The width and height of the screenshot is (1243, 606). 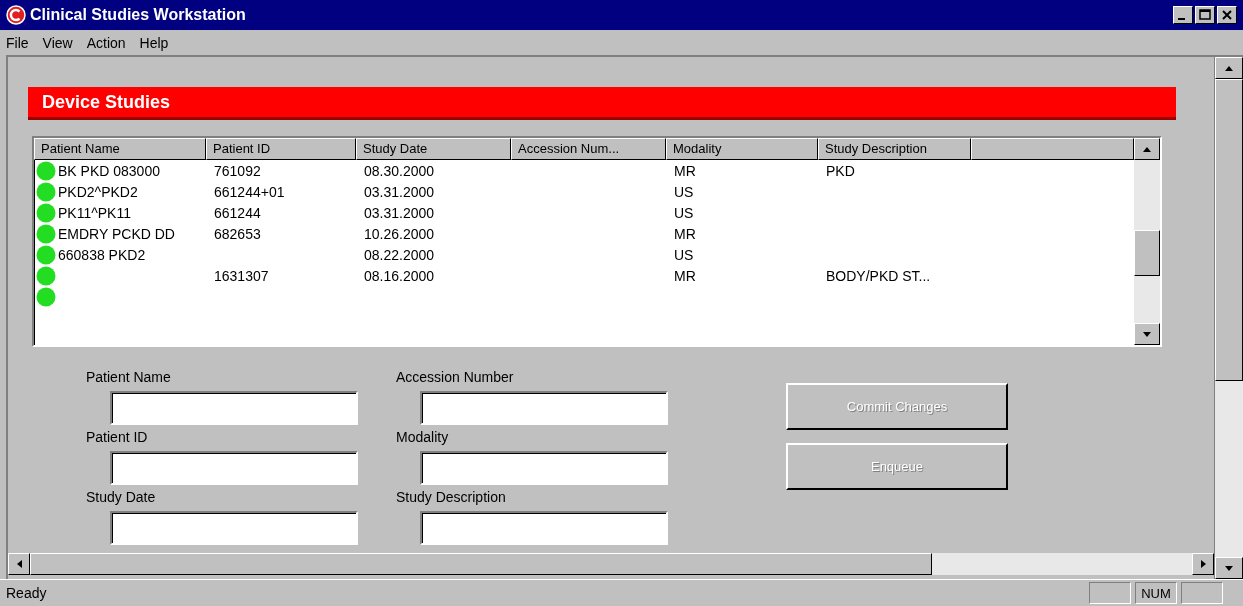 I want to click on status-indicator: NUM, so click(x=1156, y=593).